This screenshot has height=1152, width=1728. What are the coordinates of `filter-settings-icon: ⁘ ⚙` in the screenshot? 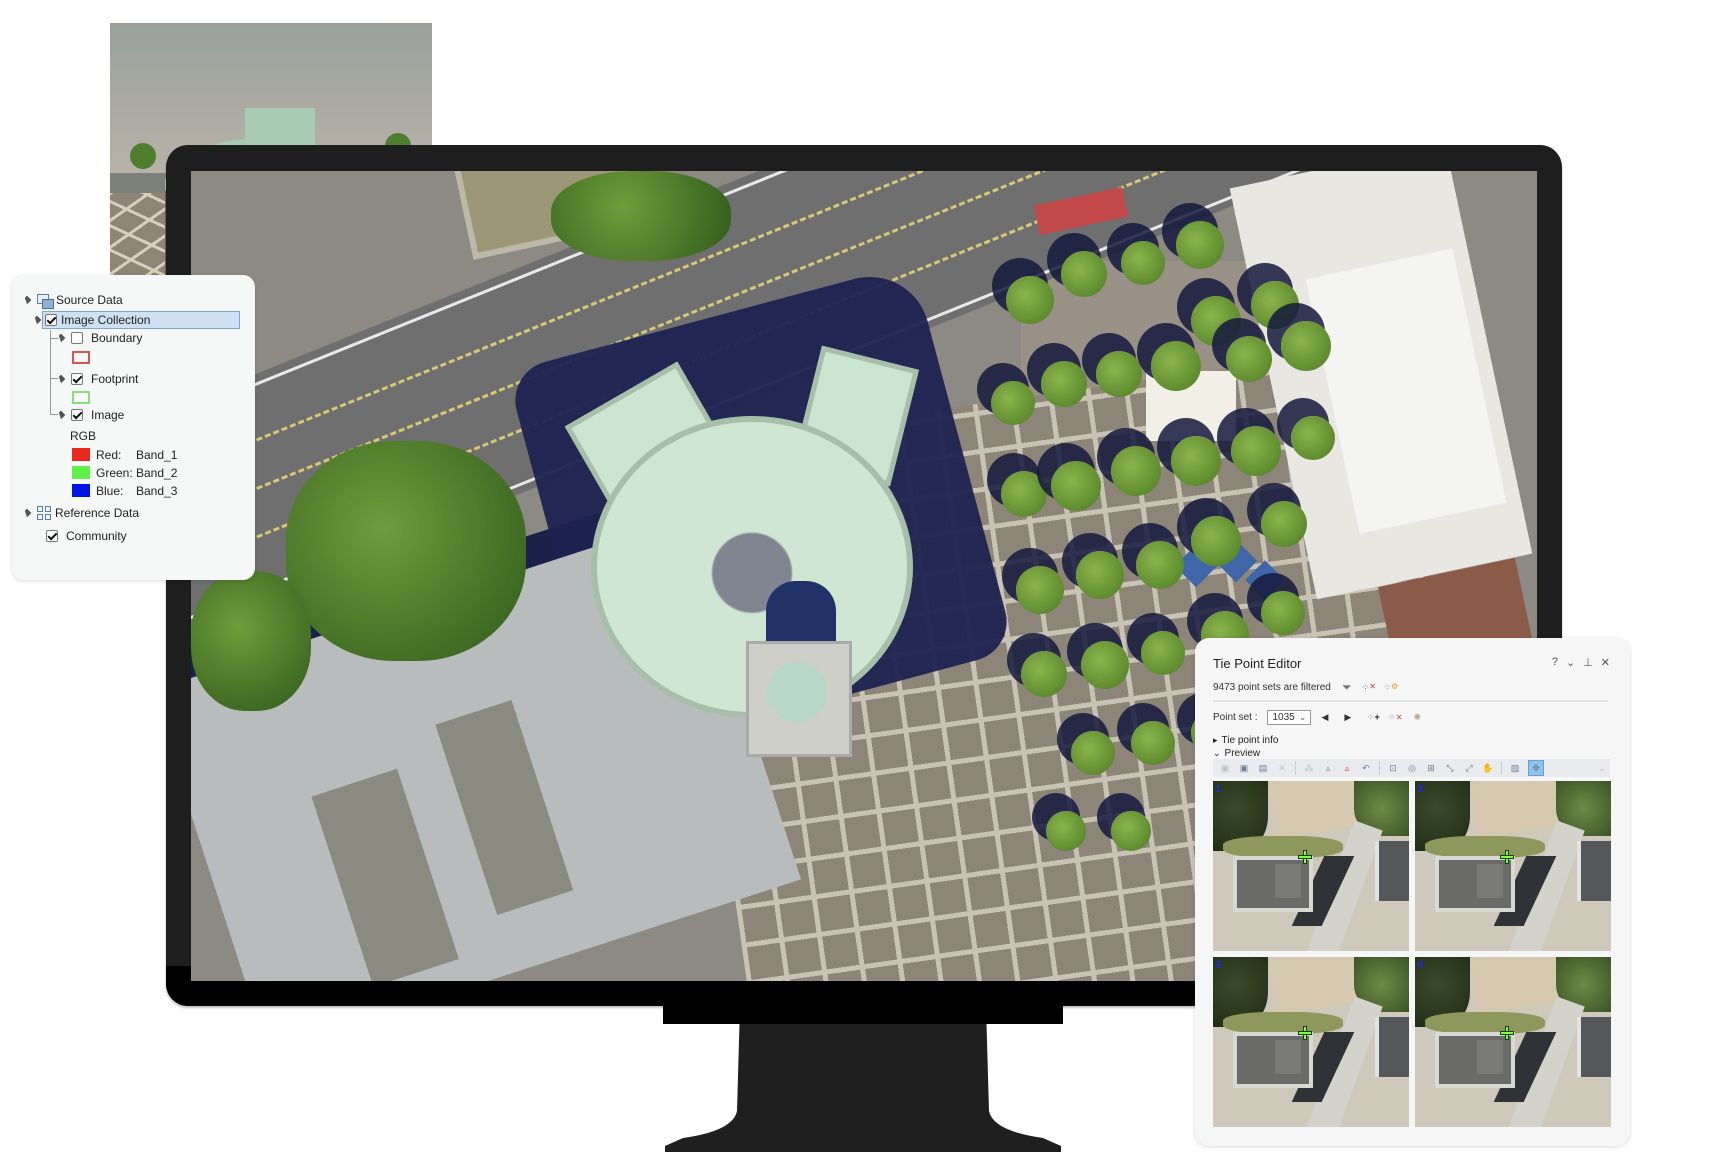 It's located at (1391, 687).